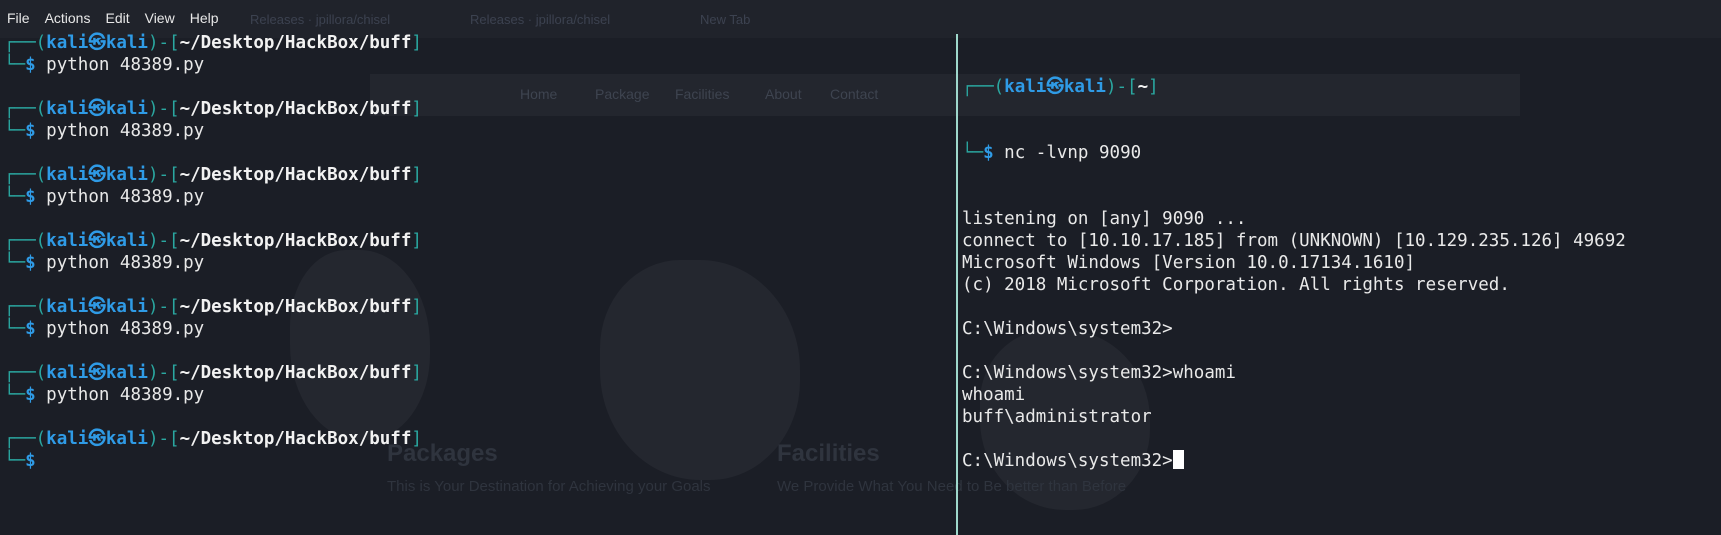 The width and height of the screenshot is (1721, 535). What do you see at coordinates (1073, 153) in the screenshot?
I see `command-text: nc -lvnp 9090` at bounding box center [1073, 153].